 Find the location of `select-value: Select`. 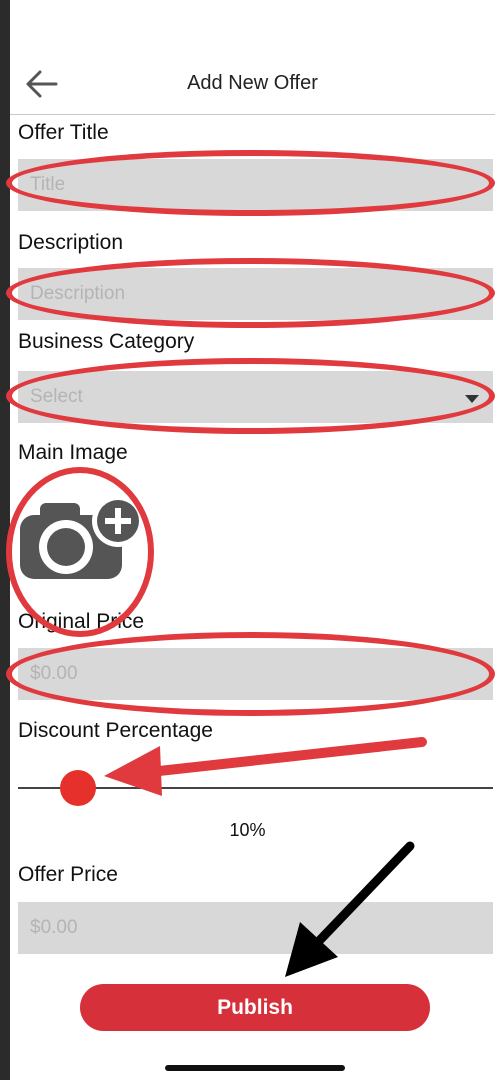

select-value: Select is located at coordinates (56, 396).